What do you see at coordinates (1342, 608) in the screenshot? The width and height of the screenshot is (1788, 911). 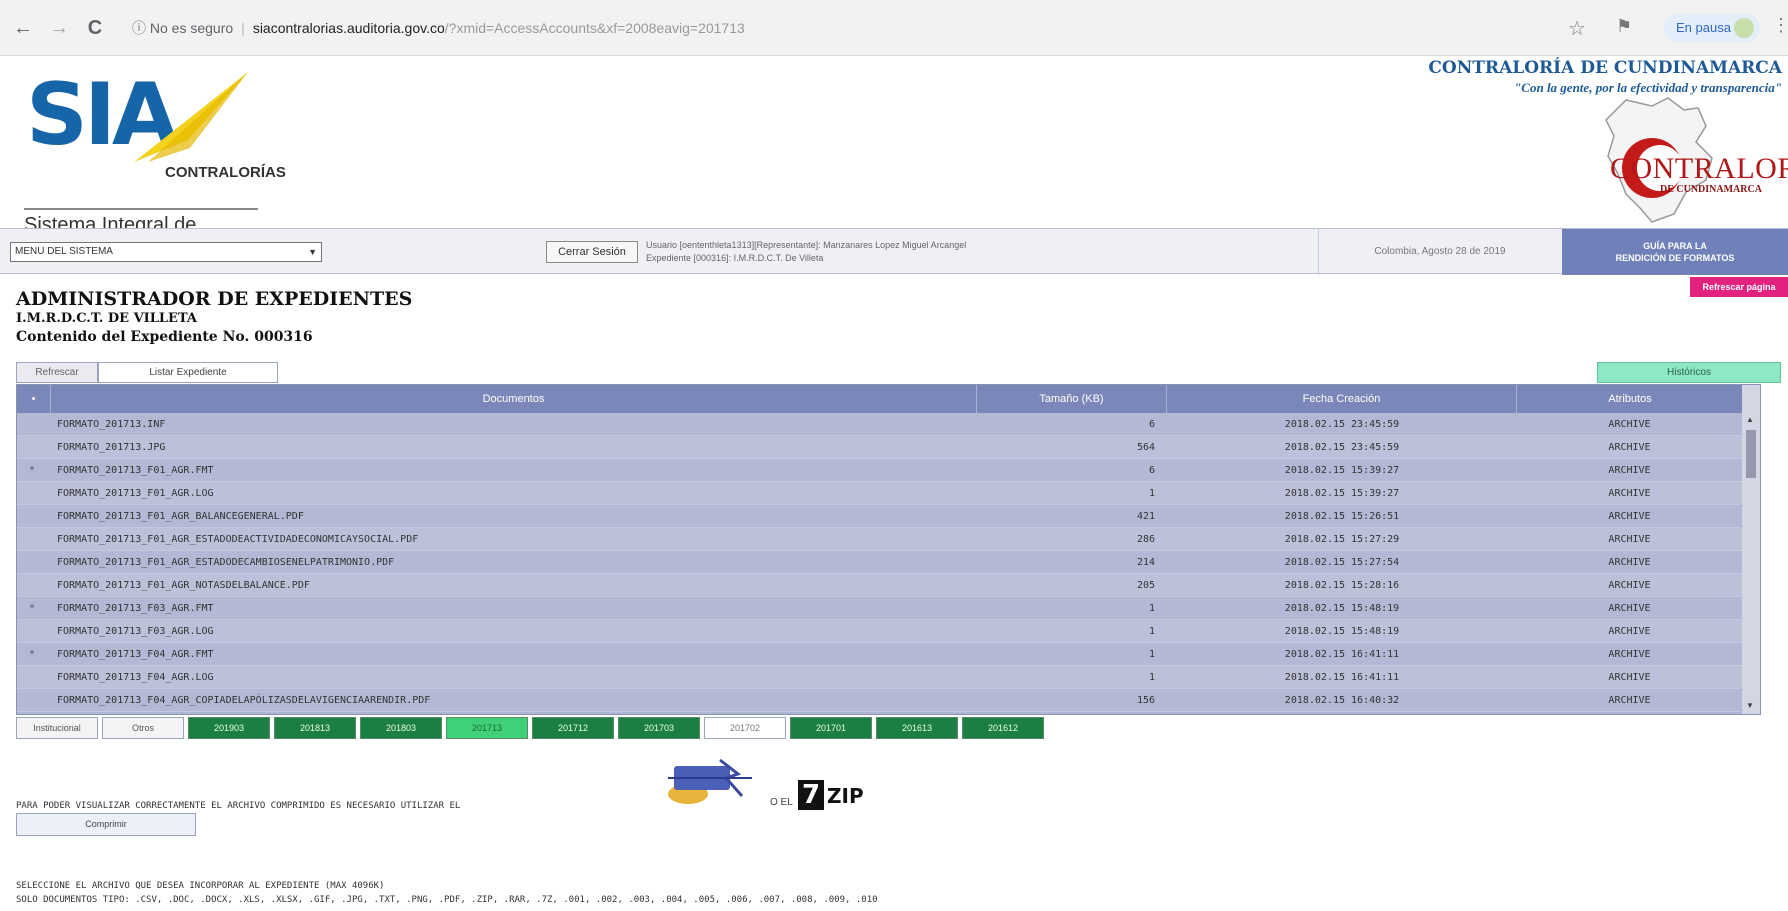 I see `document-date: 2018.02.15 15:48:19` at bounding box center [1342, 608].